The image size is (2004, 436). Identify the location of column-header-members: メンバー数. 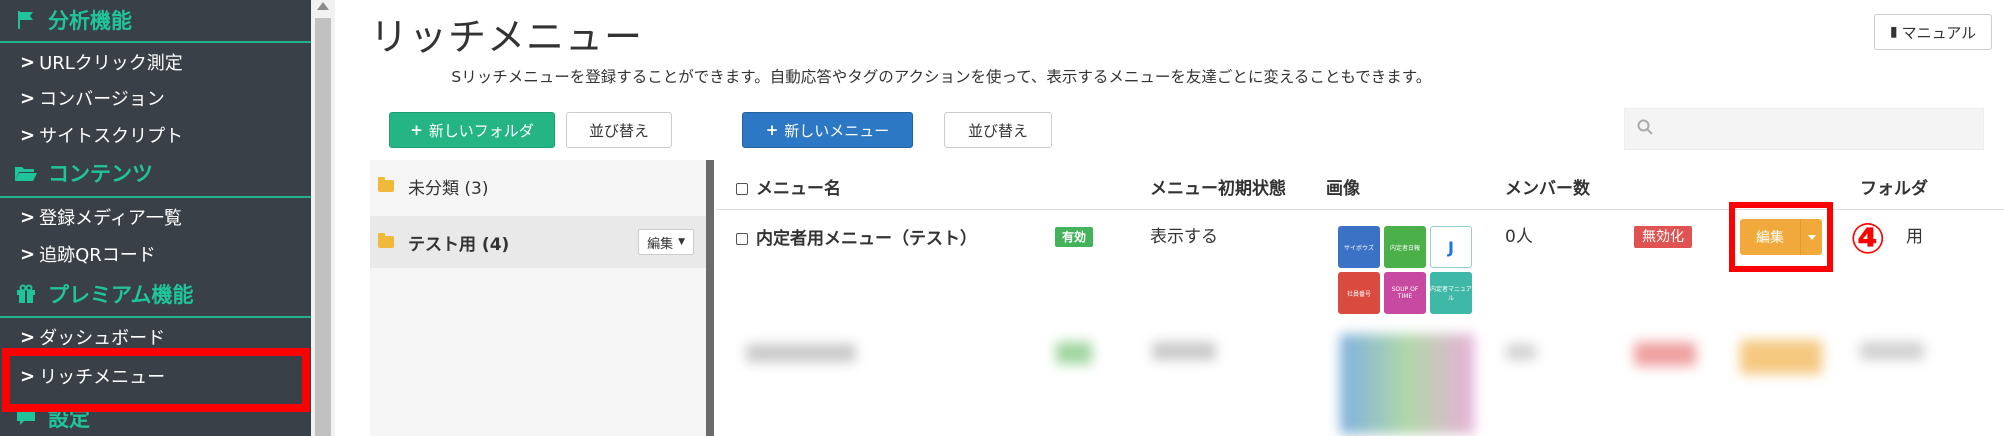
(1547, 186).